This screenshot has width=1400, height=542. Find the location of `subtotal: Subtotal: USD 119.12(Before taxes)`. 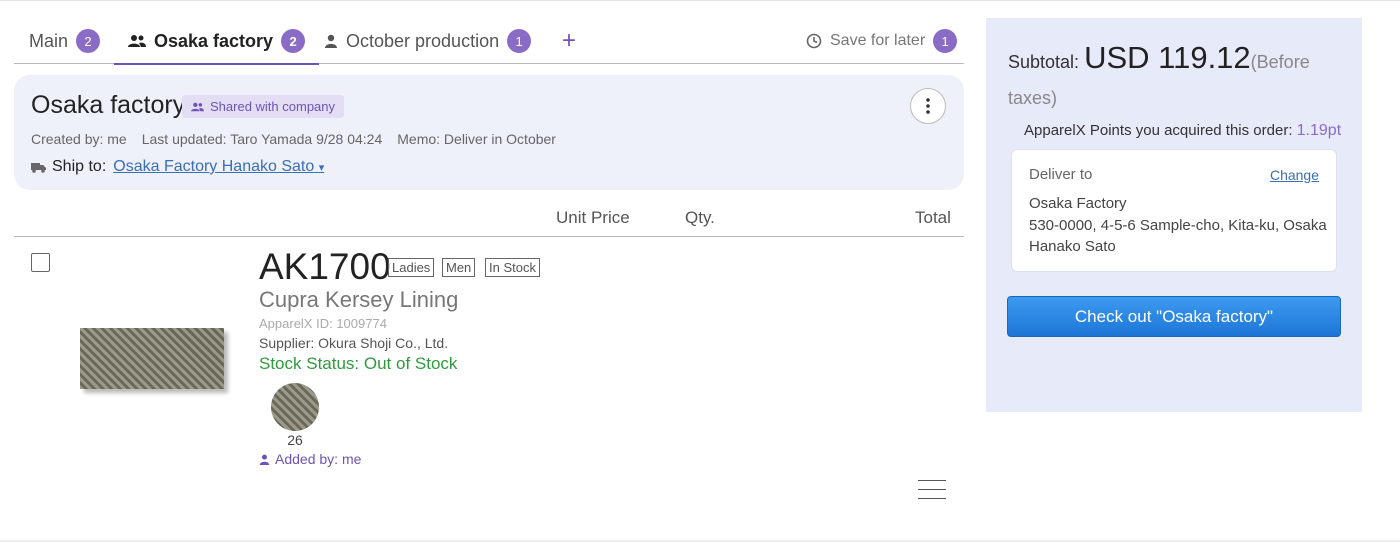

subtotal: Subtotal: USD 119.12(Before taxes) is located at coordinates (1168, 78).